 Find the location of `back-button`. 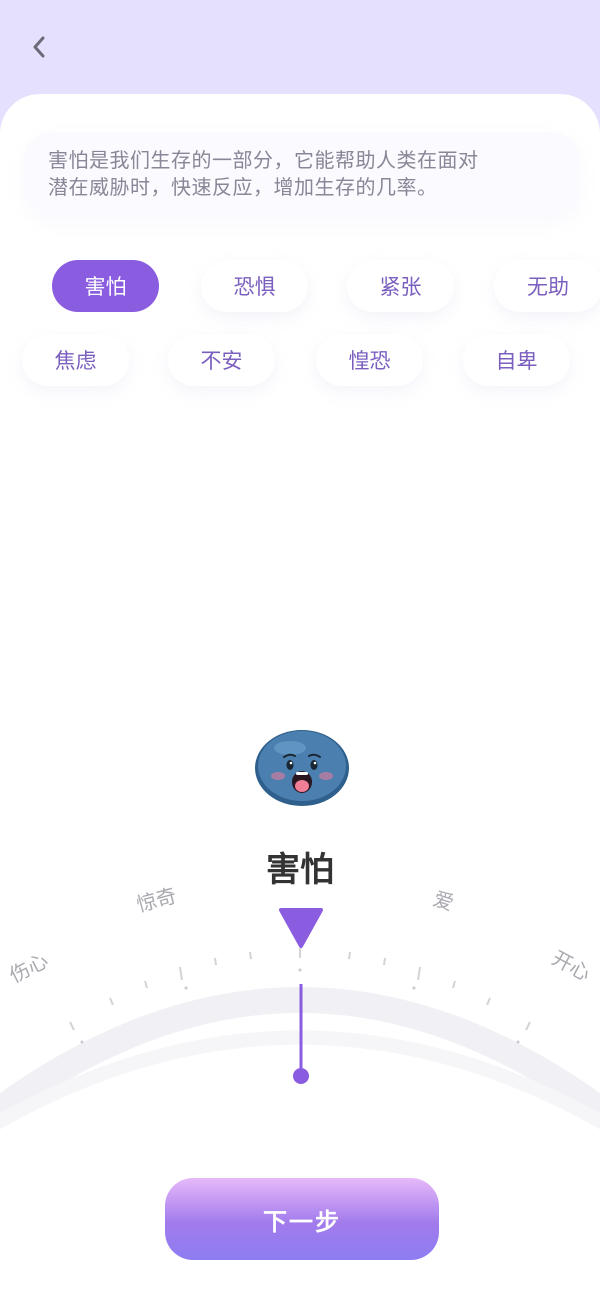

back-button is located at coordinates (39, 47).